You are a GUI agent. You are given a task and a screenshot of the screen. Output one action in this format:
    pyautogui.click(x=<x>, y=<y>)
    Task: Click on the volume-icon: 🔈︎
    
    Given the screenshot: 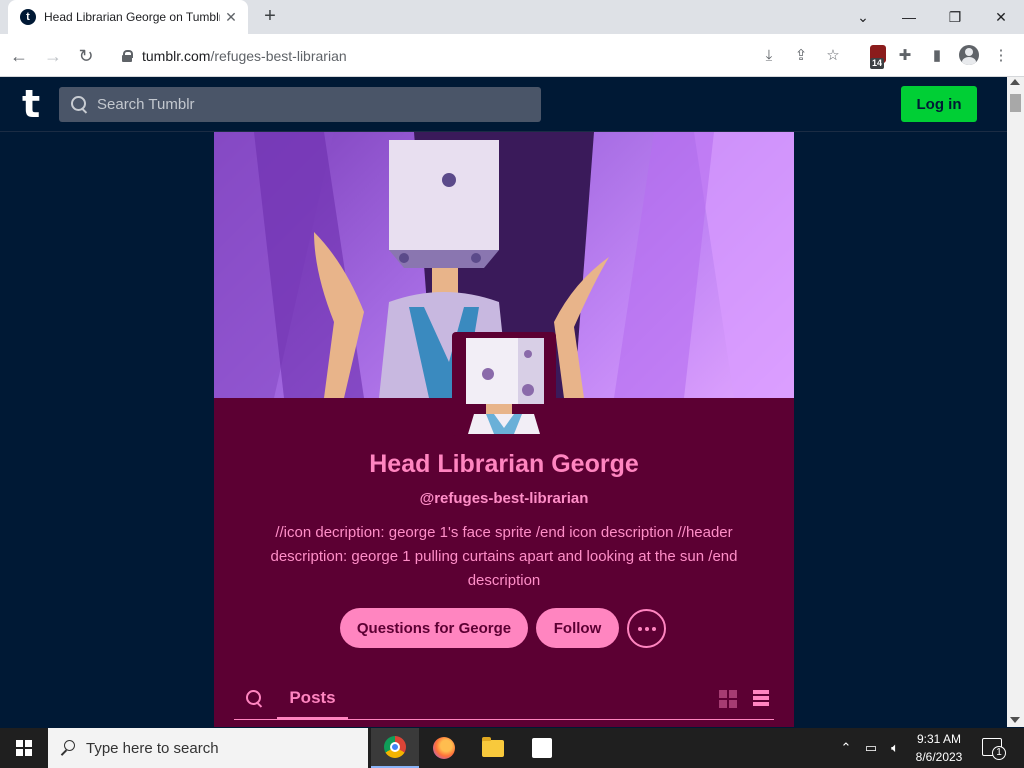 What is the action you would take?
    pyautogui.click(x=895, y=748)
    